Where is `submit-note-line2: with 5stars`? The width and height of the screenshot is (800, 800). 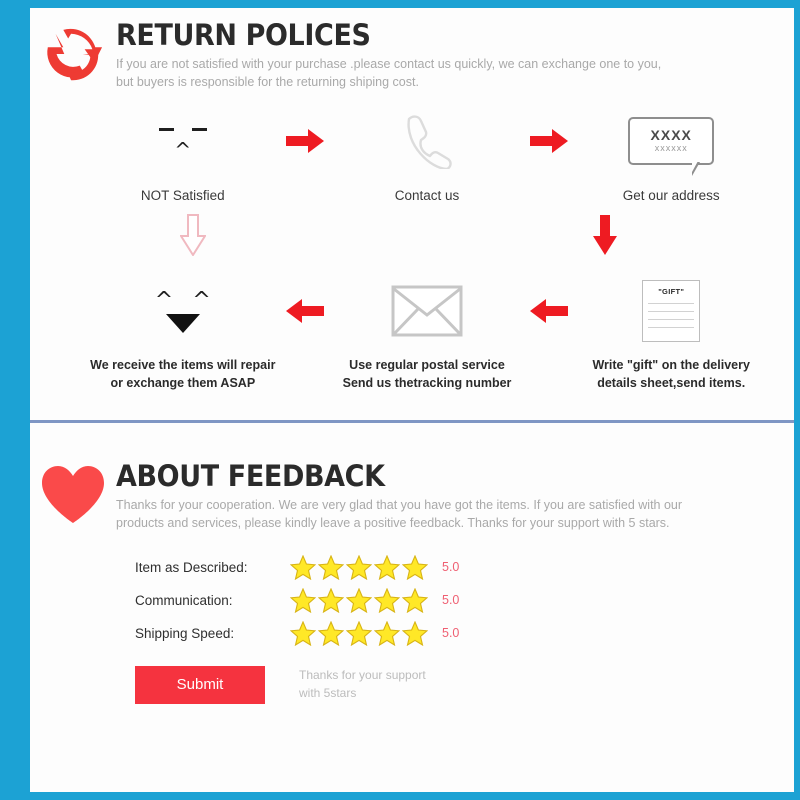
submit-note-line2: with 5stars is located at coordinates (328, 692).